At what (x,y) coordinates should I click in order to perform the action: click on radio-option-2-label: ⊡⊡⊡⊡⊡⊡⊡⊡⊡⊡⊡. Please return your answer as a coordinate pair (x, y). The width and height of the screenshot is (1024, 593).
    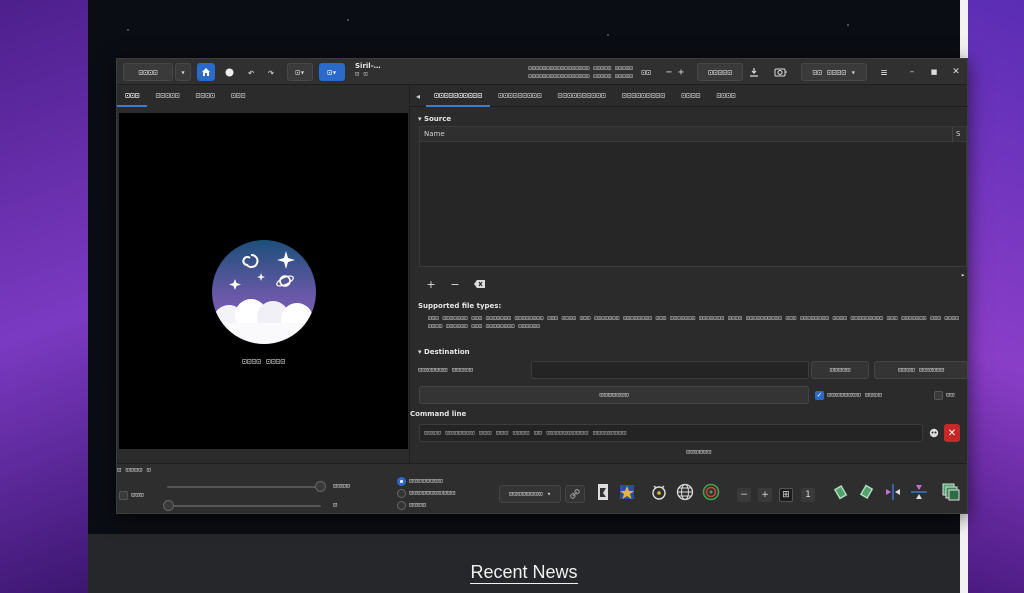
    Looking at the image, I should click on (432, 493).